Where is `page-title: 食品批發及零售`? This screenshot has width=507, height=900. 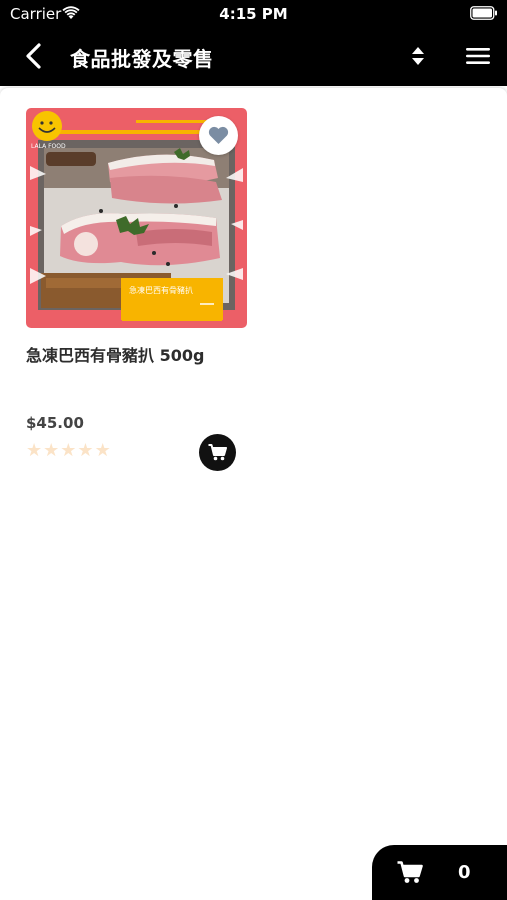
page-title: 食品批發及零售 is located at coordinates (142, 59).